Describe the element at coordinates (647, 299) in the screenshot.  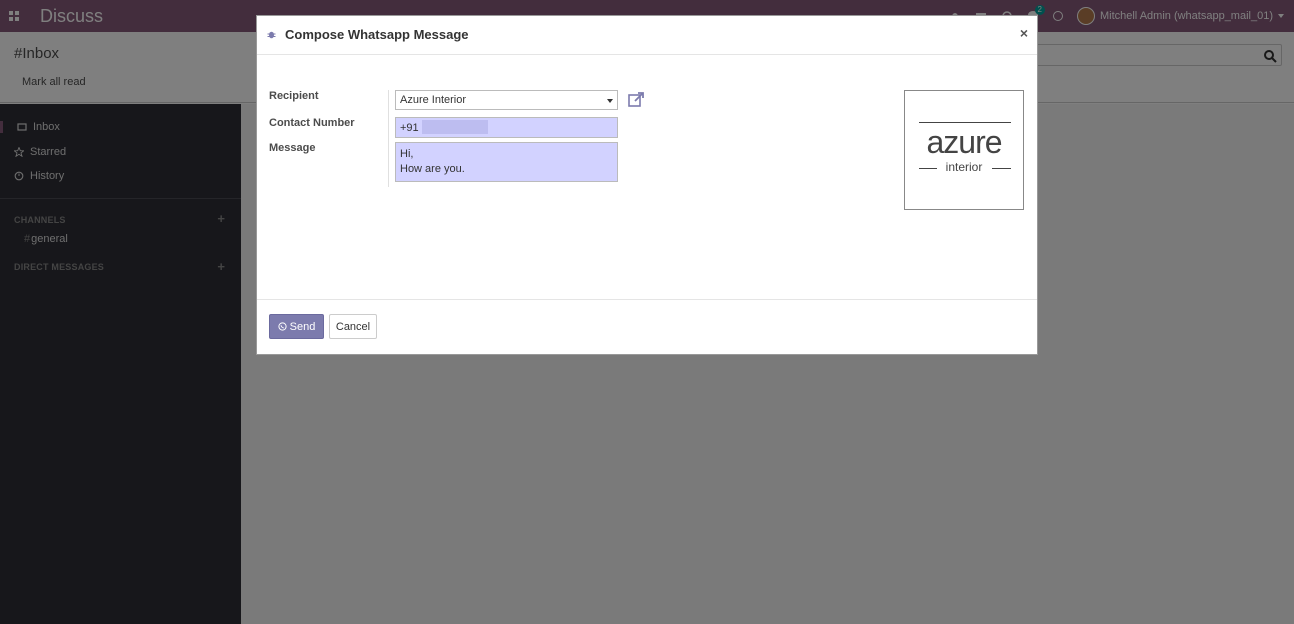
I see `modal-footer-divider` at that location.